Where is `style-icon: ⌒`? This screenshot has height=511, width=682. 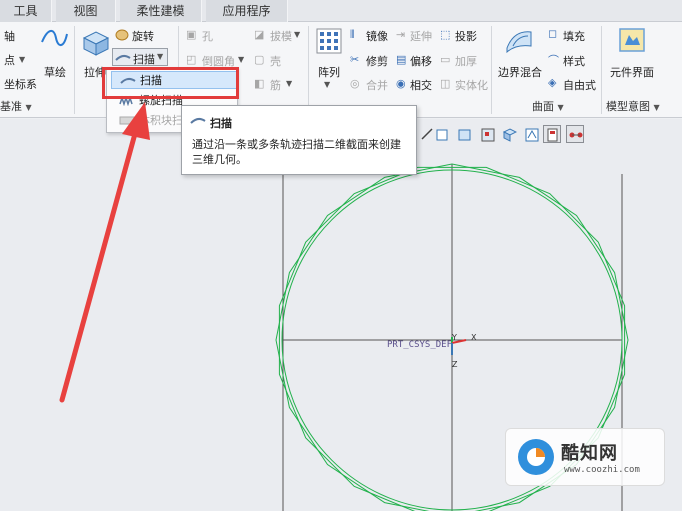
style-icon: ⌒ is located at coordinates (553, 60).